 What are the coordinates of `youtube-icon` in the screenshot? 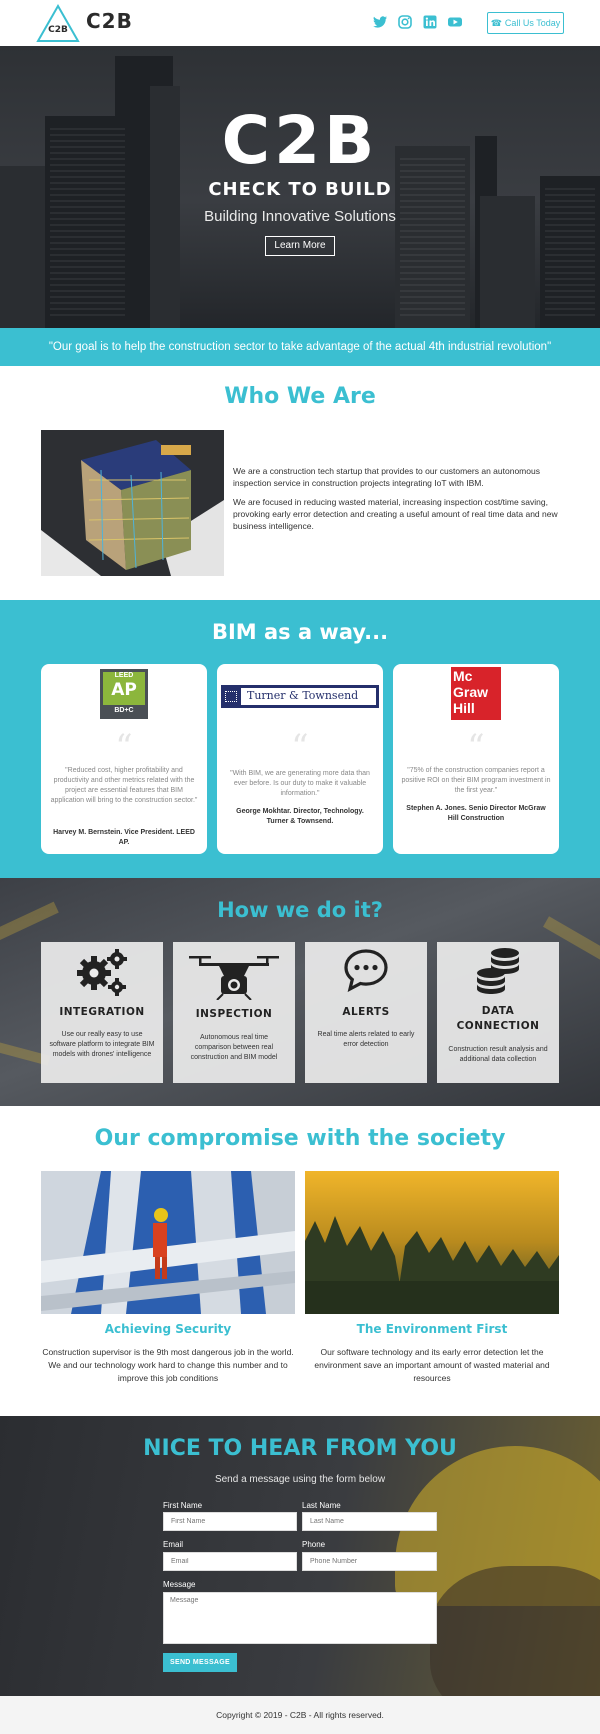 It's located at (455, 22).